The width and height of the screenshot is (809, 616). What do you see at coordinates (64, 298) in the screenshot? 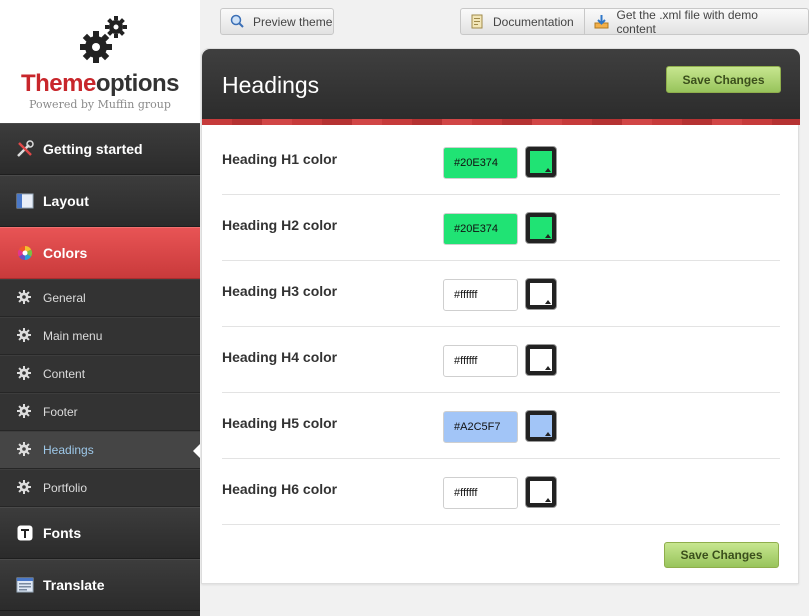
I see `sidebar-subitem-label: General` at bounding box center [64, 298].